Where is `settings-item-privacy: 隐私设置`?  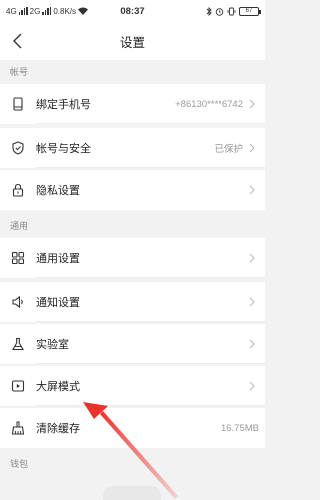
settings-item-privacy: 隐私设置 is located at coordinates (132, 190).